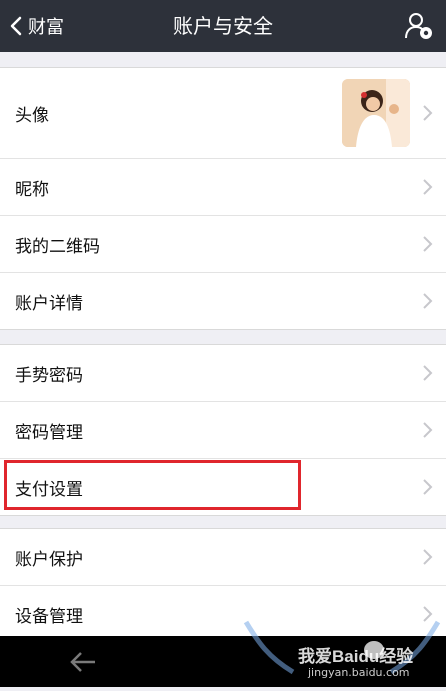  I want to click on row-payment-settings: 支付设置, so click(223, 487).